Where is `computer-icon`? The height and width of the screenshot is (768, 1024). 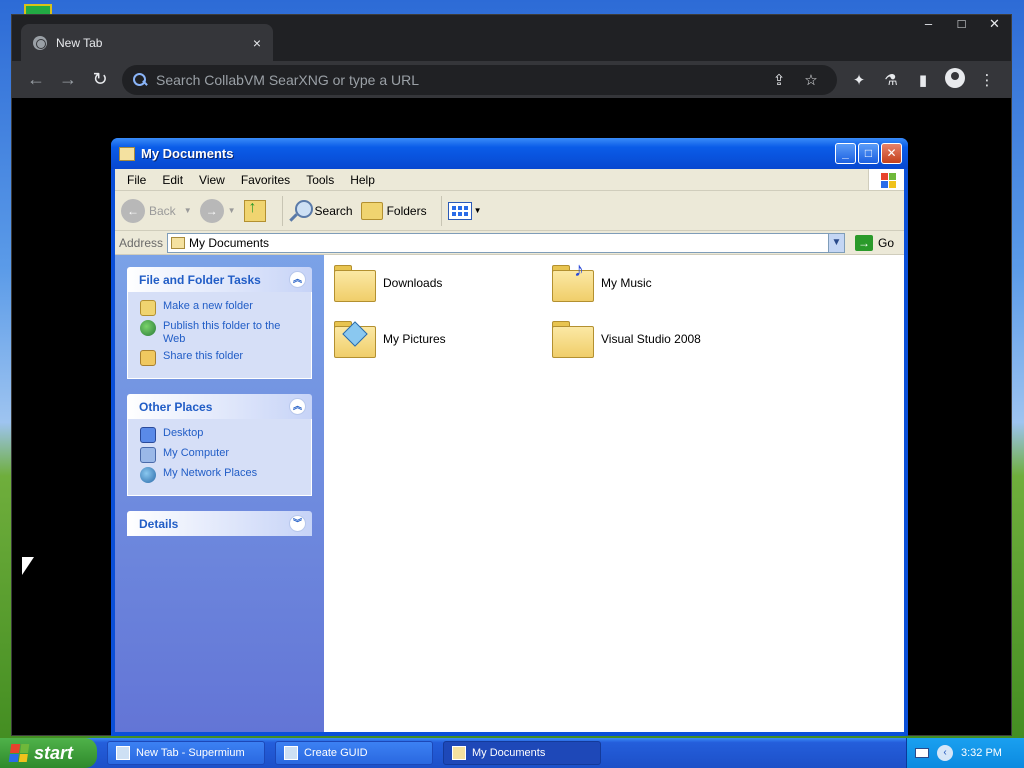
computer-icon is located at coordinates (148, 455).